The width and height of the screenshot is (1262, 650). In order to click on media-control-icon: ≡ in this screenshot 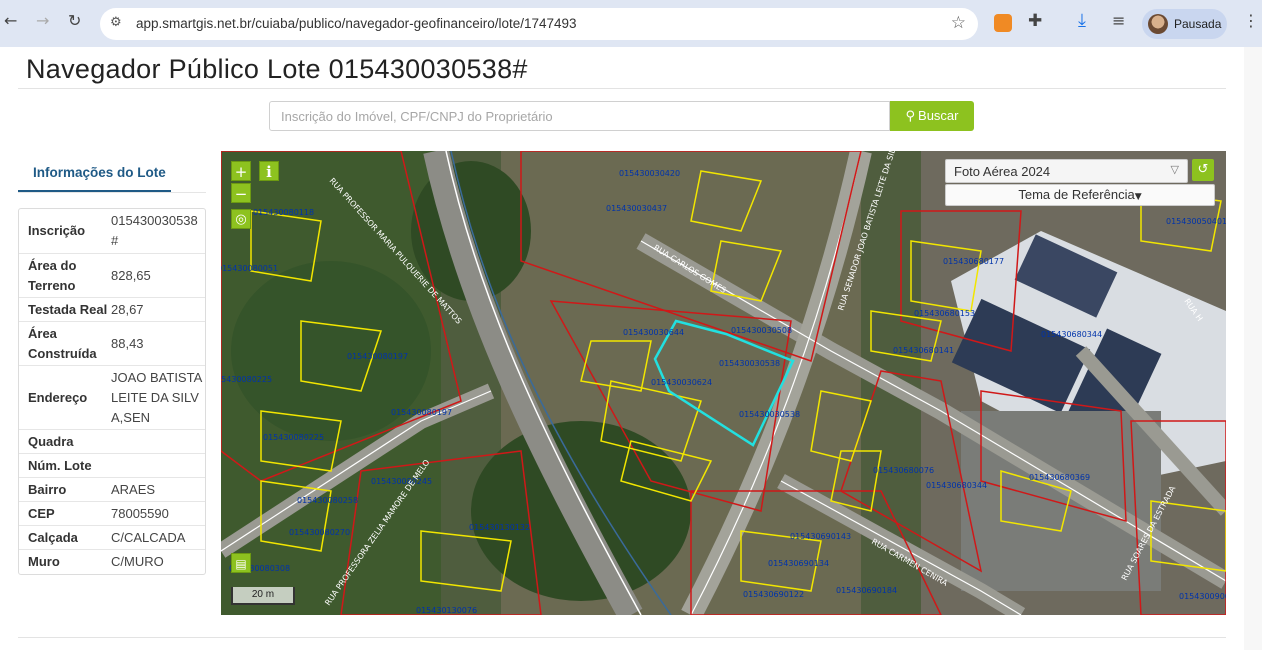, I will do `click(1121, 20)`.